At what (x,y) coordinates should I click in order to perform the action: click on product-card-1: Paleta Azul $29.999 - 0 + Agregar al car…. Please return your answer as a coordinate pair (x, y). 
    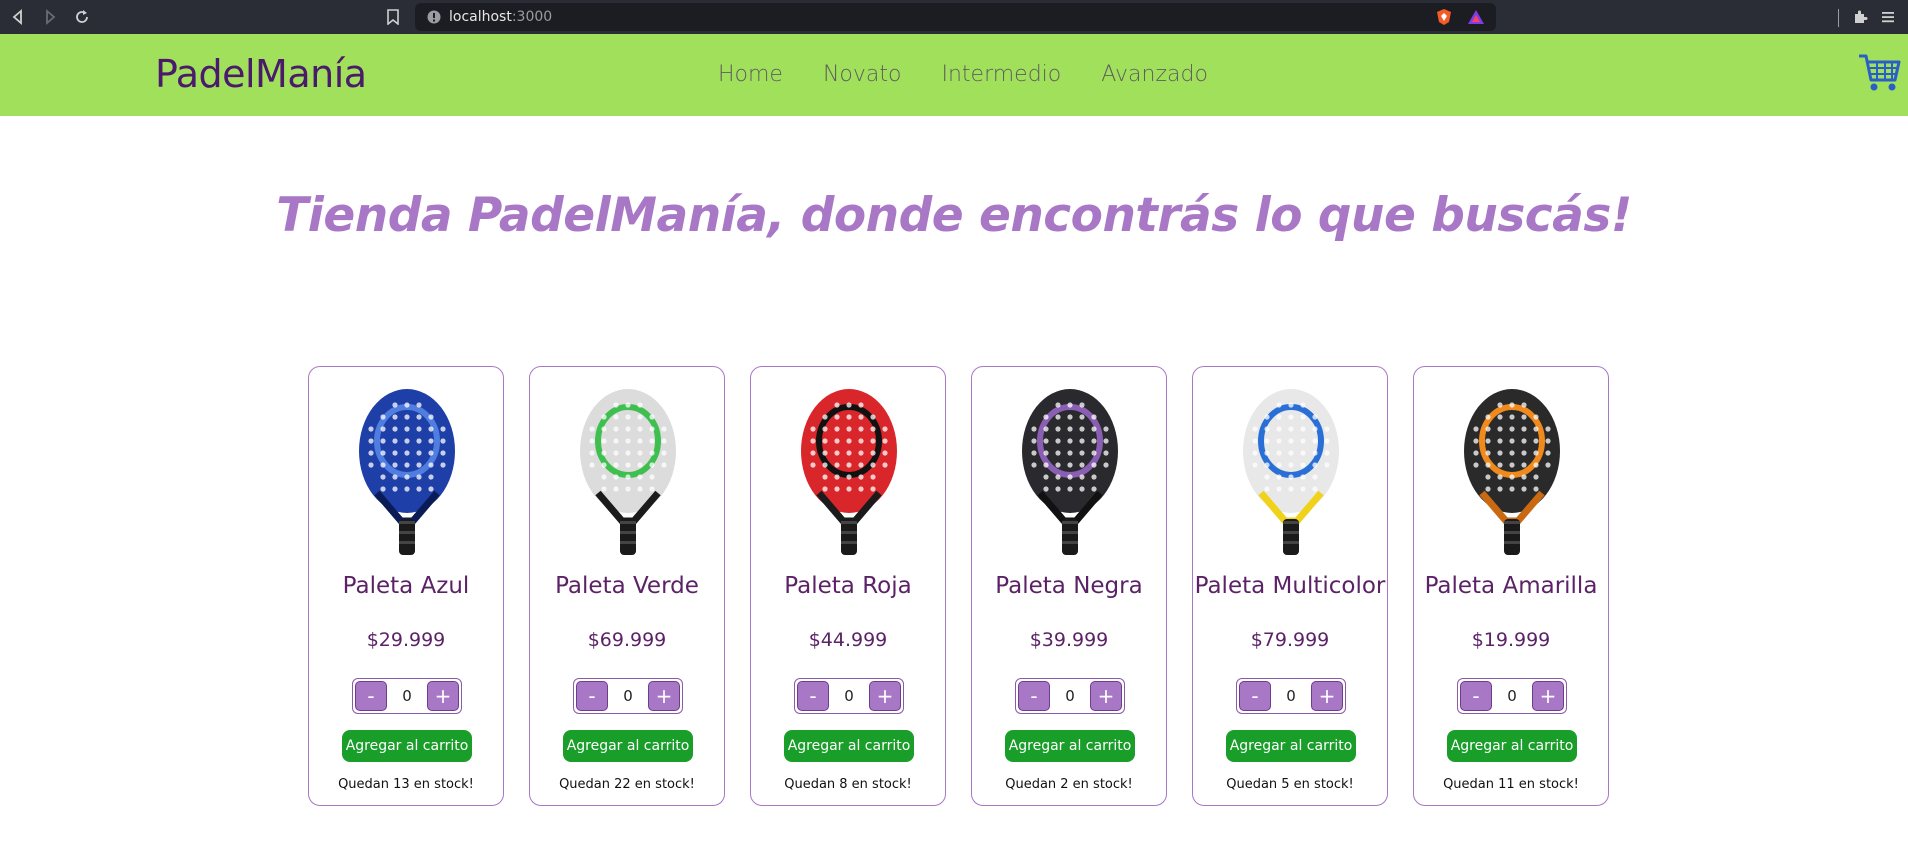
    Looking at the image, I should click on (406, 586).